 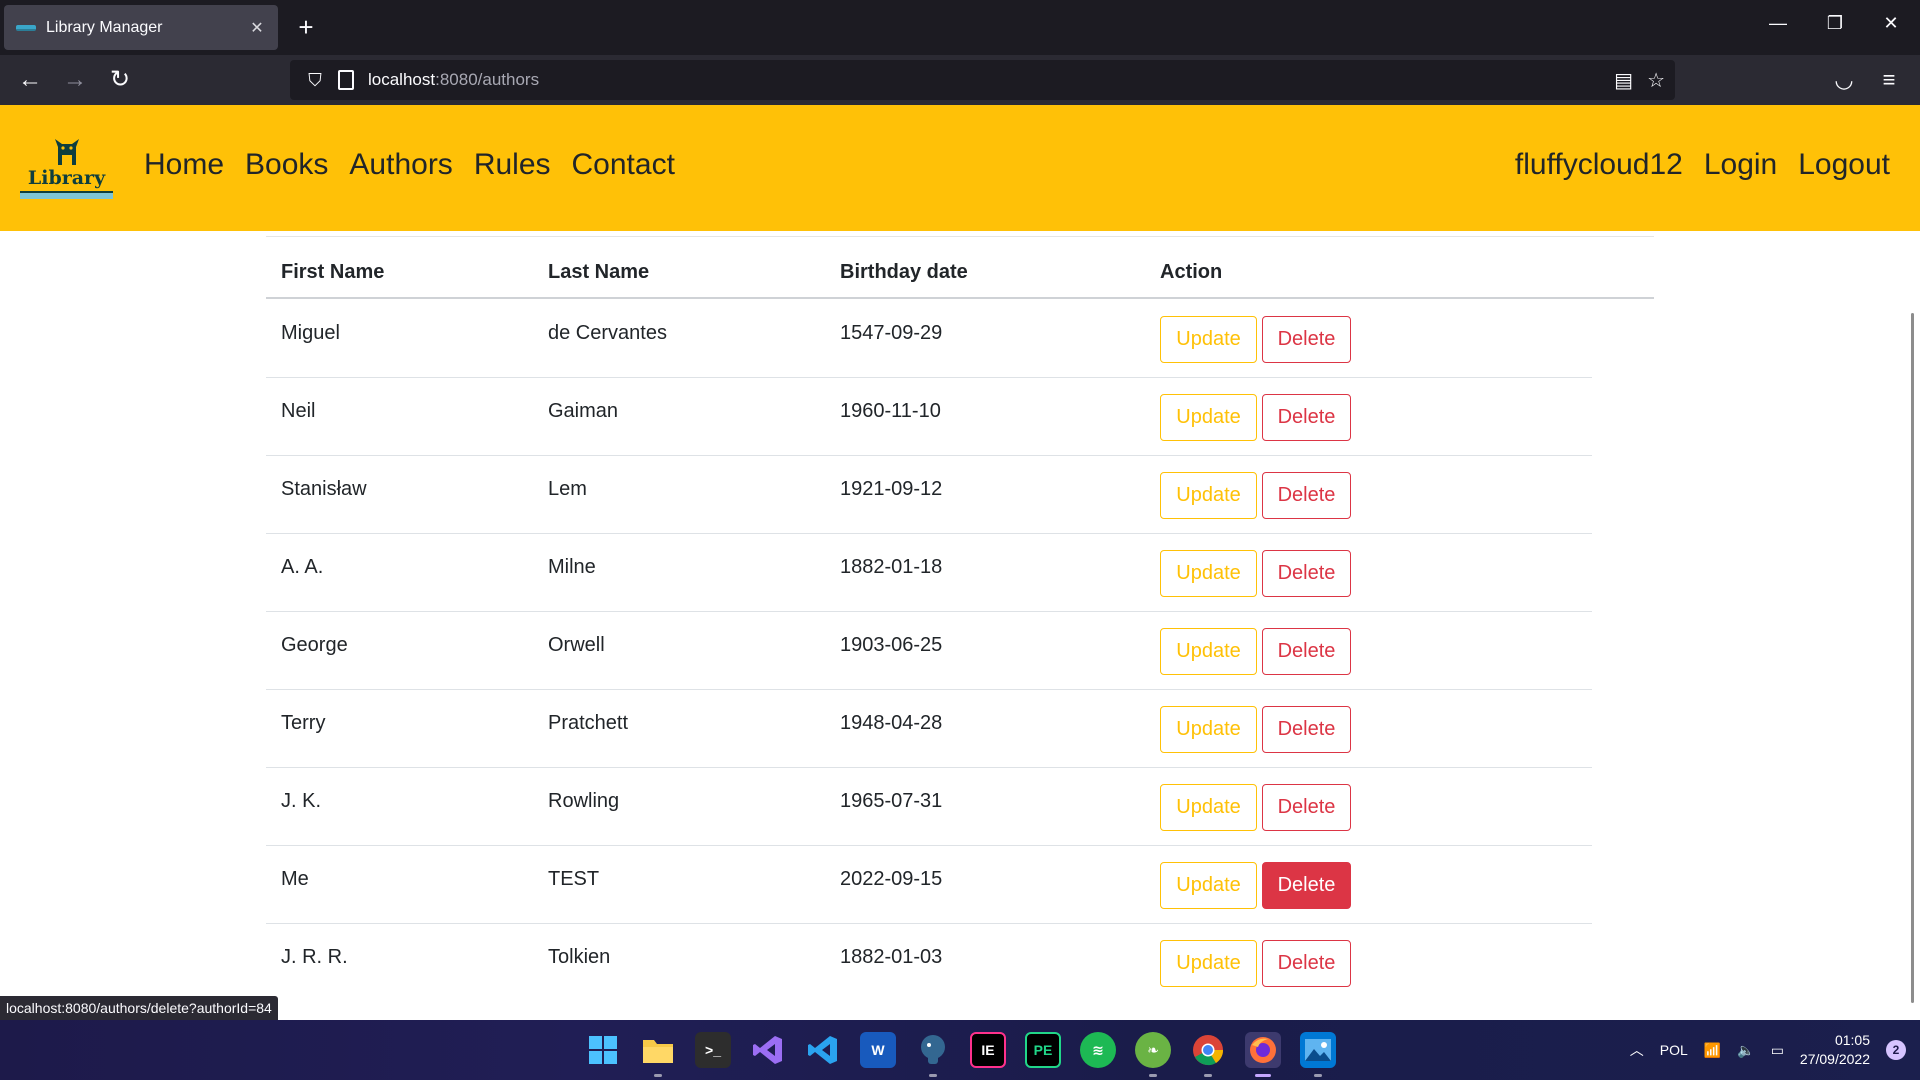 What do you see at coordinates (1740, 165) in the screenshot?
I see `nav-login: Login` at bounding box center [1740, 165].